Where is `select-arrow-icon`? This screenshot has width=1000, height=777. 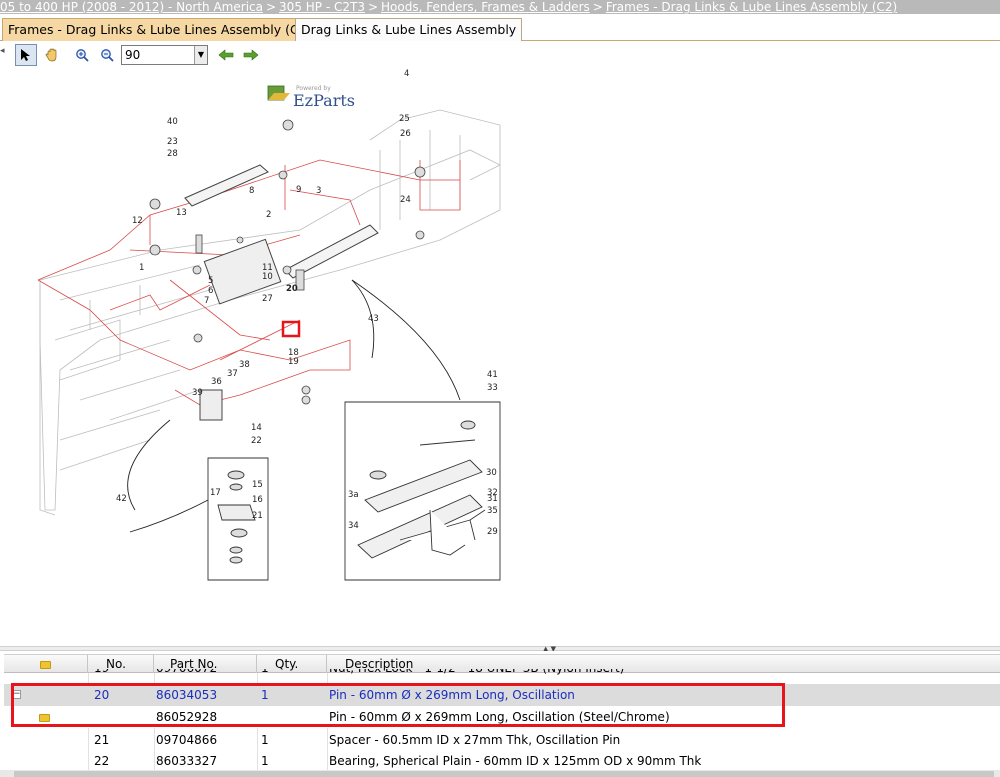
select-arrow-icon is located at coordinates (26, 55).